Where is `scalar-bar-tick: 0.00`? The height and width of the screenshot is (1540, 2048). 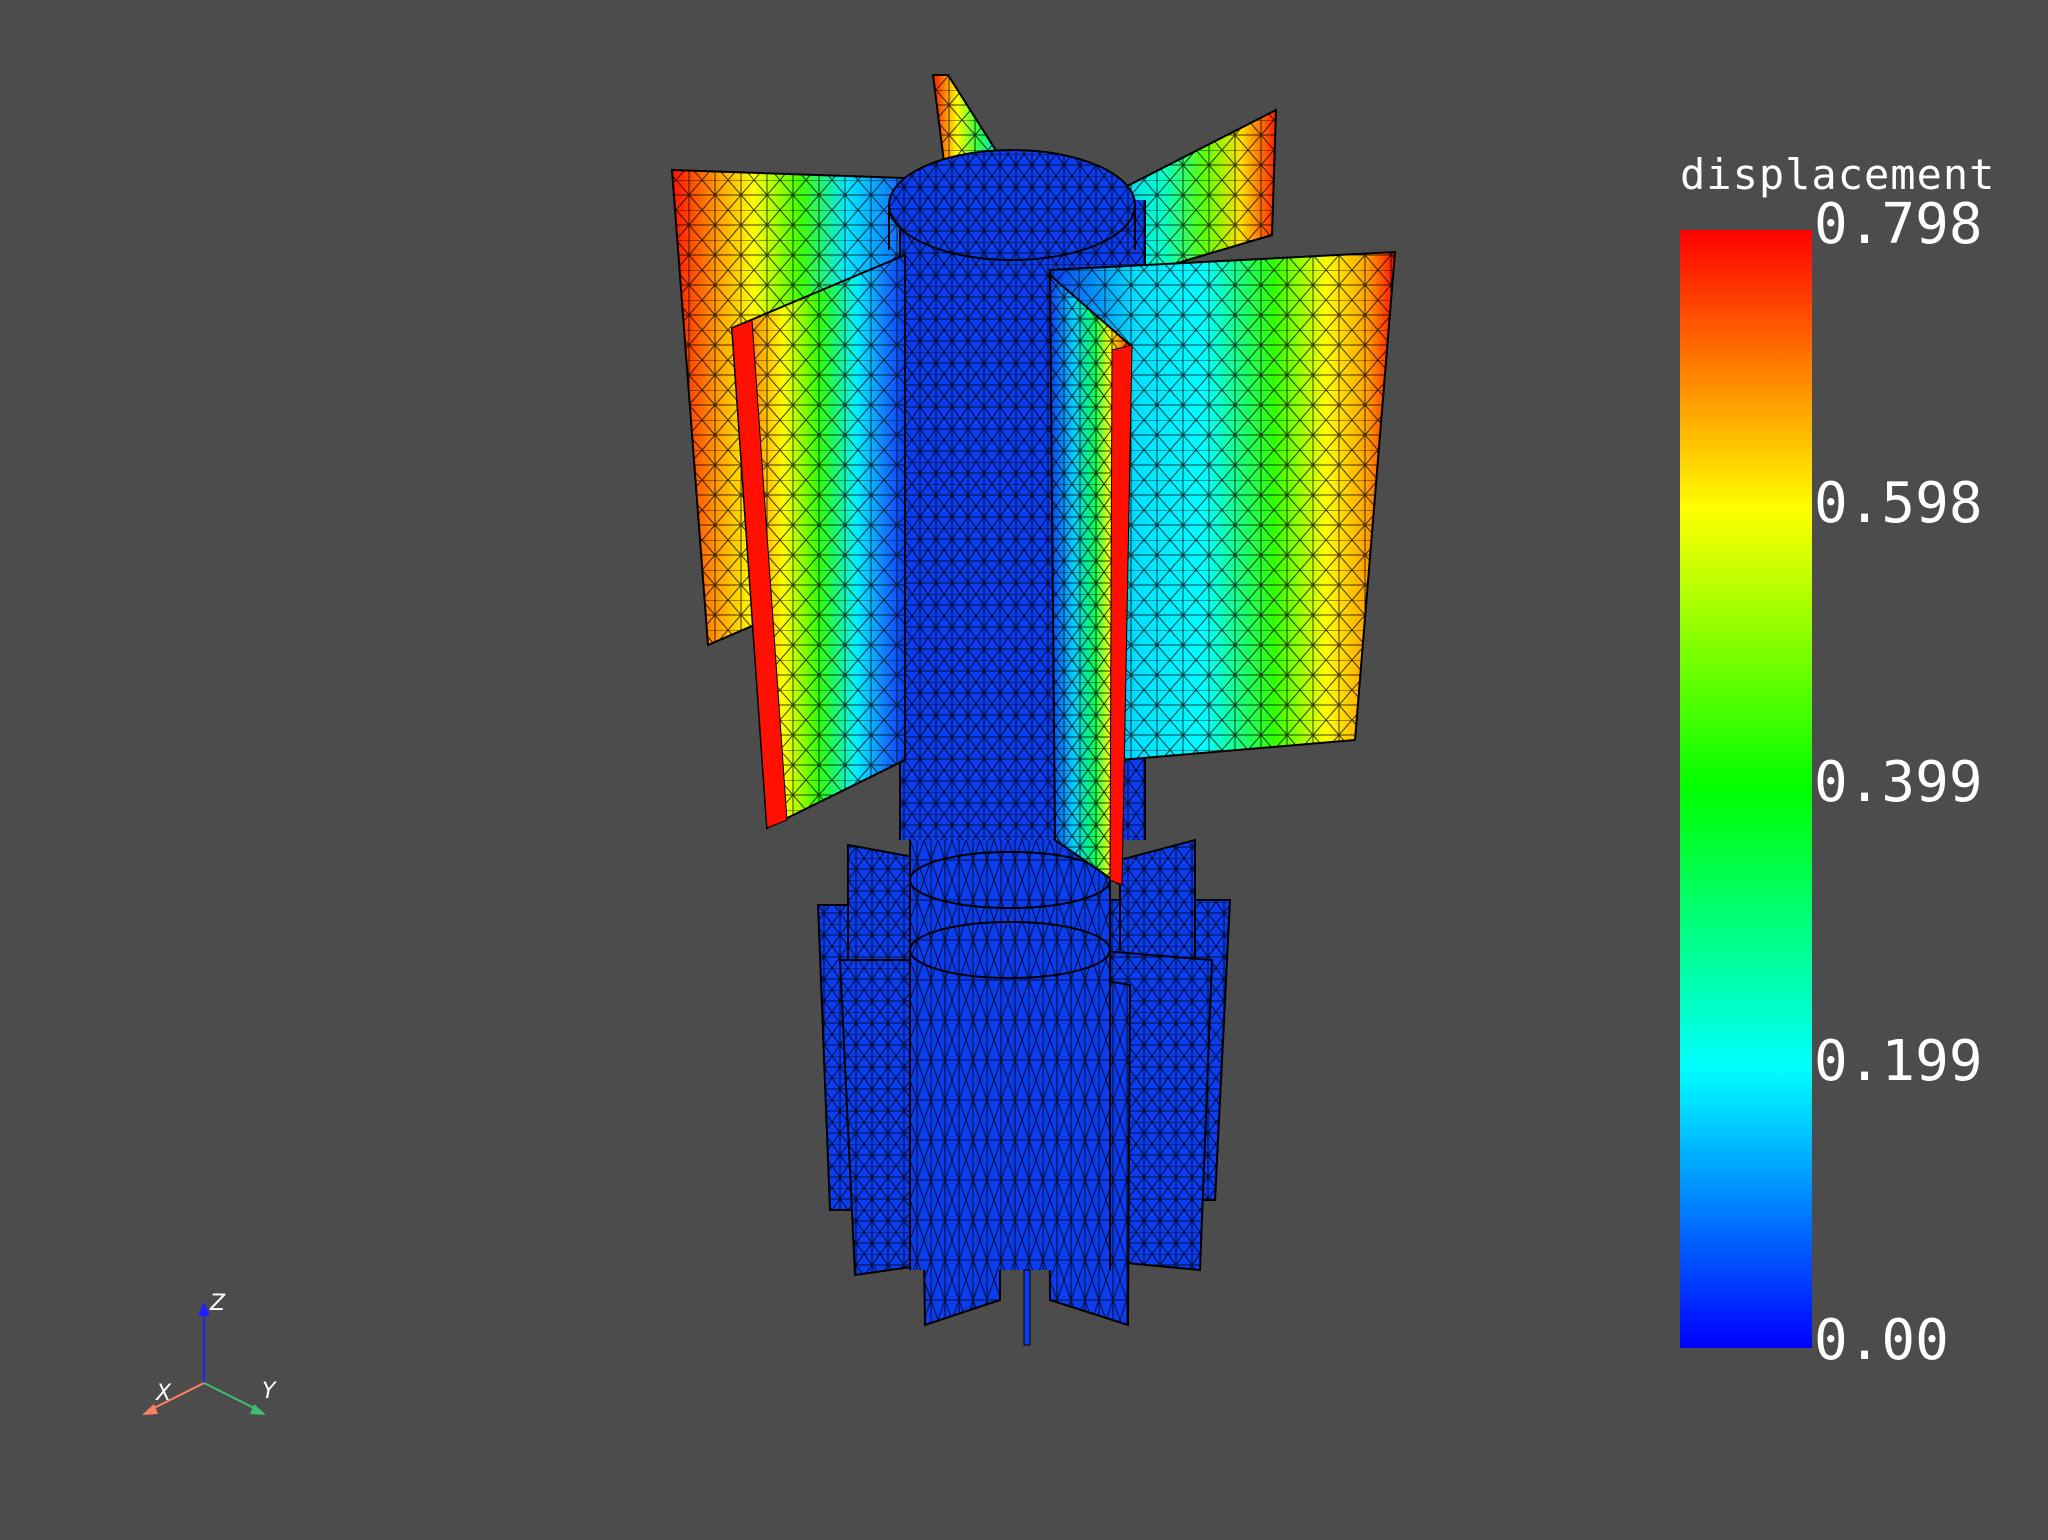
scalar-bar-tick: 0.00 is located at coordinates (1881, 1340).